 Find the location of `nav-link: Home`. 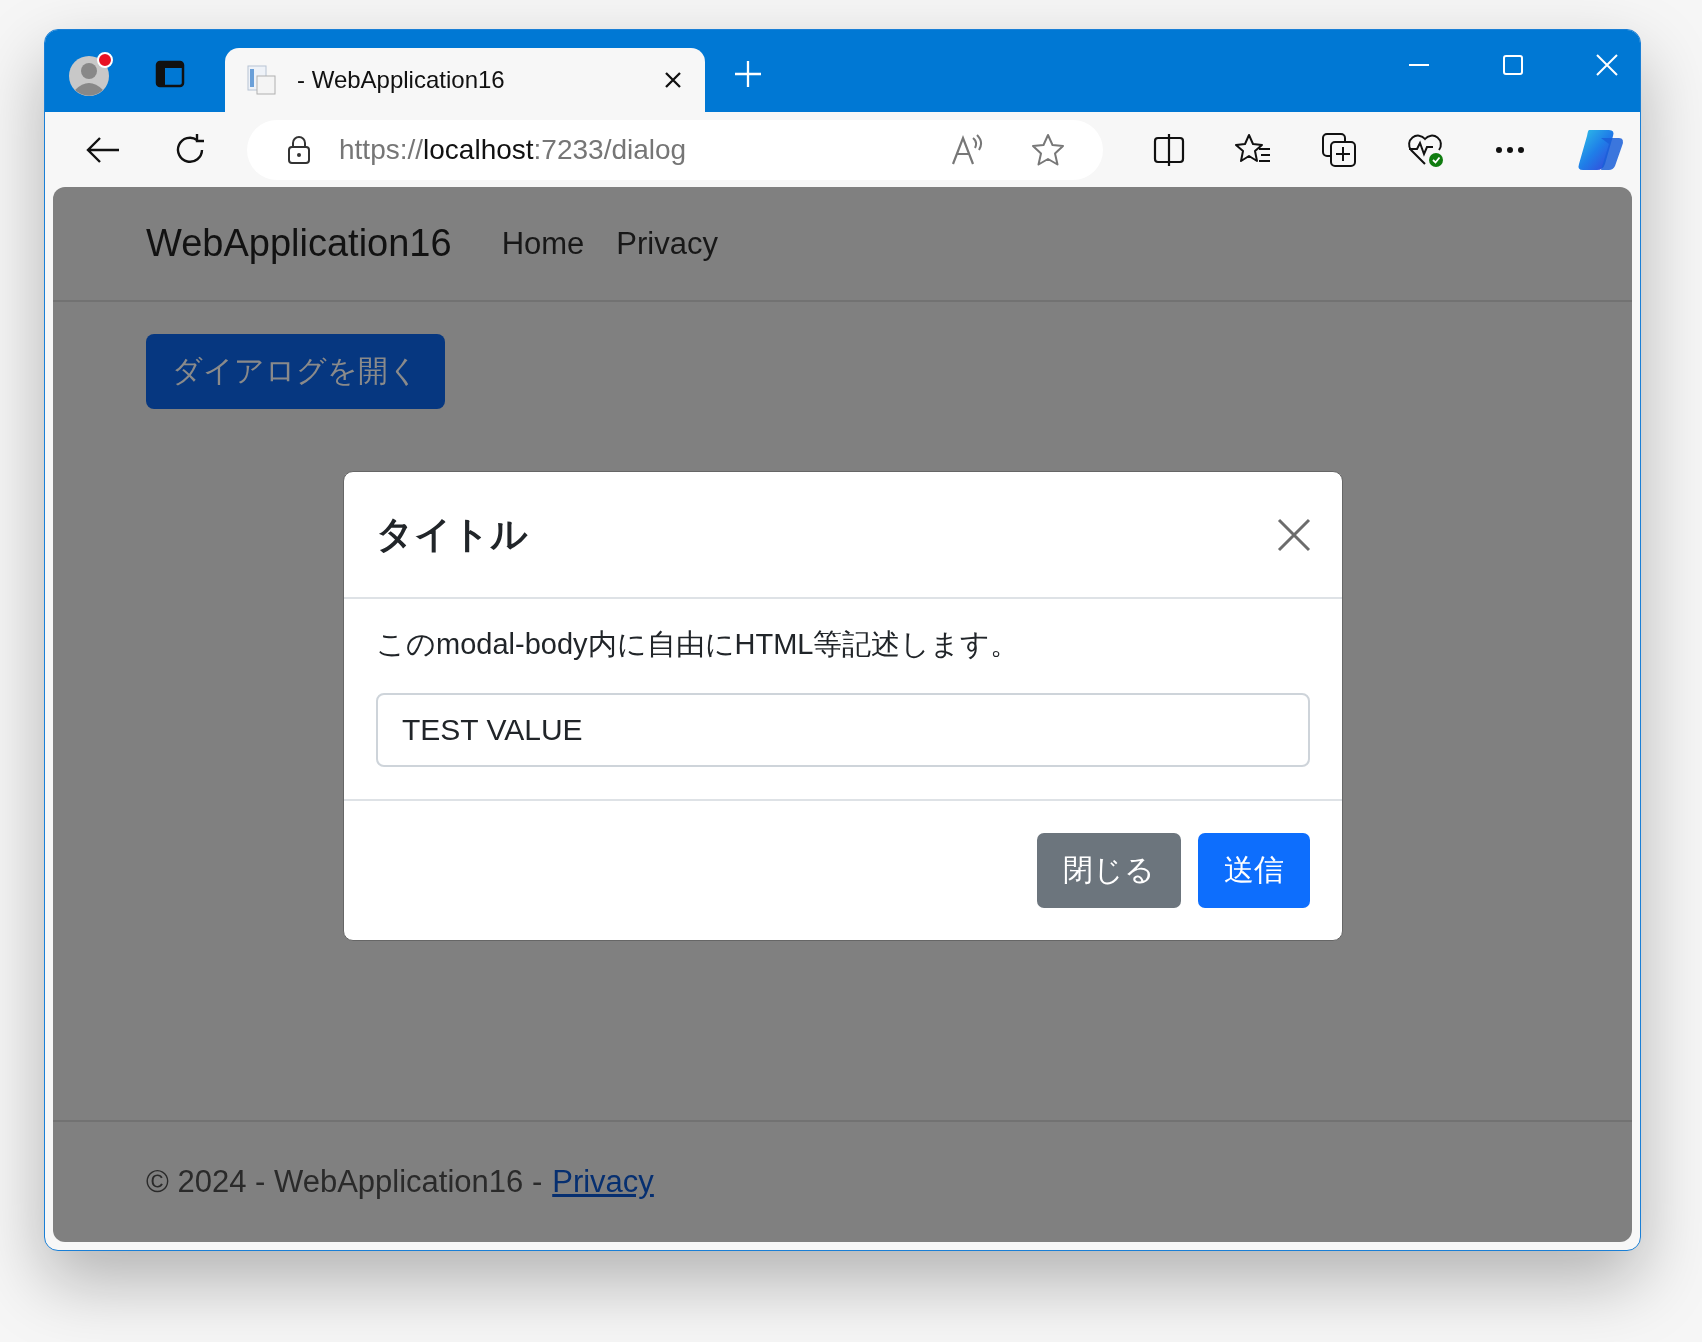

nav-link: Home is located at coordinates (543, 243).